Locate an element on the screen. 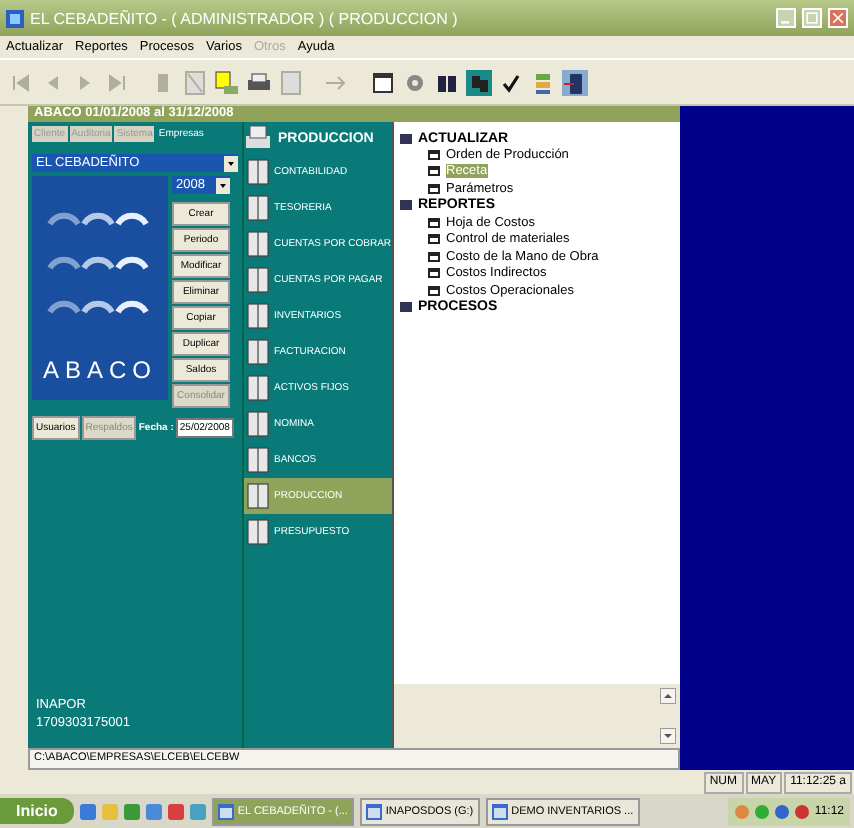 The width and height of the screenshot is (854, 828). minimize-button is located at coordinates (786, 18).